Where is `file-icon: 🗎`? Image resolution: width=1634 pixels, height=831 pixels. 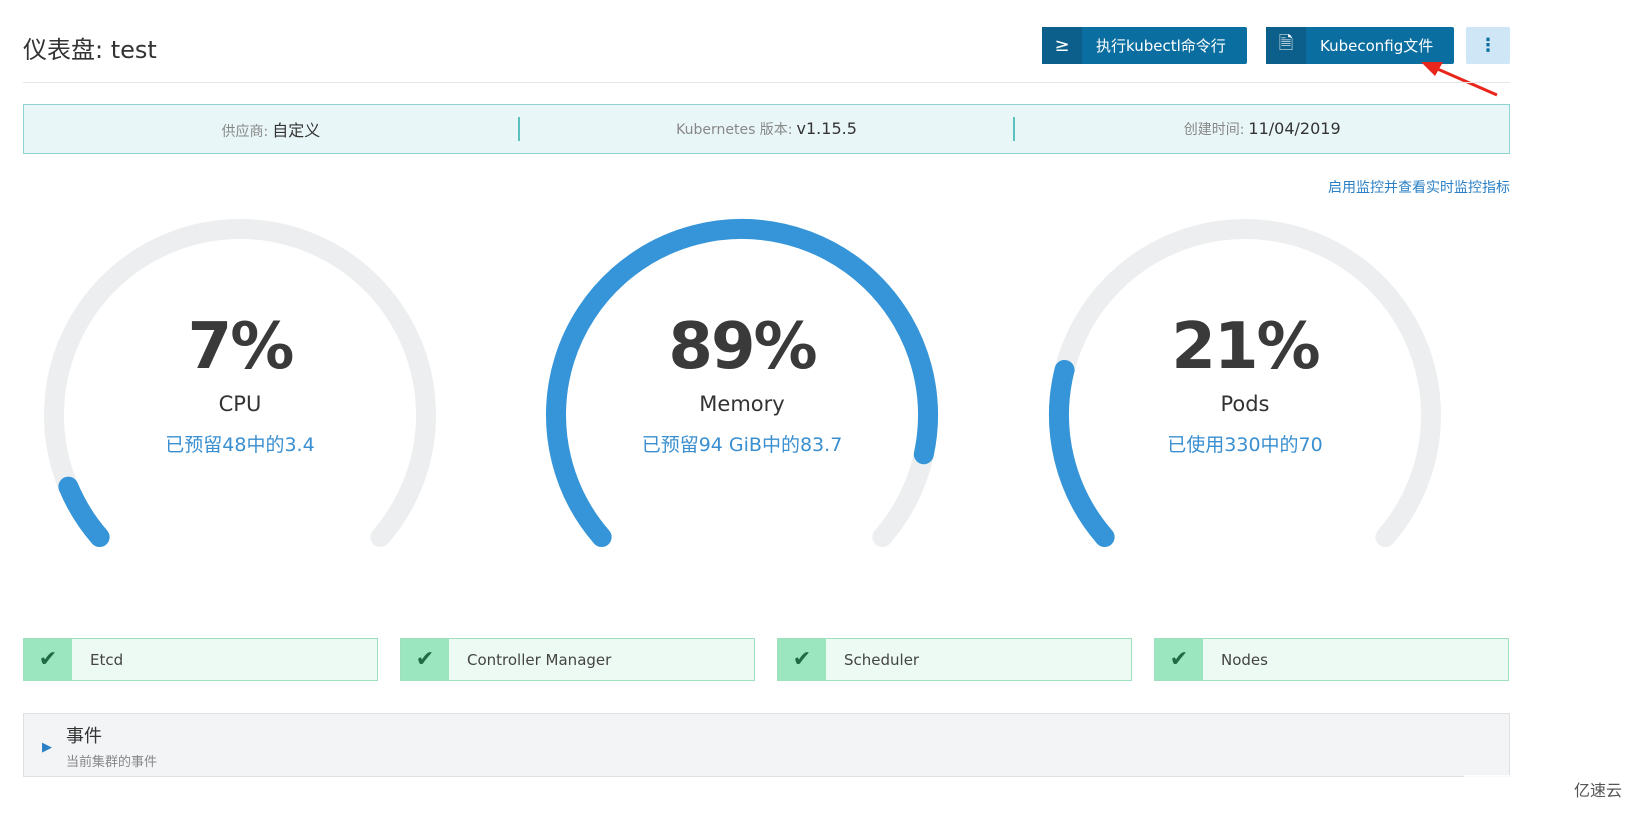 file-icon: 🗎 is located at coordinates (1286, 45).